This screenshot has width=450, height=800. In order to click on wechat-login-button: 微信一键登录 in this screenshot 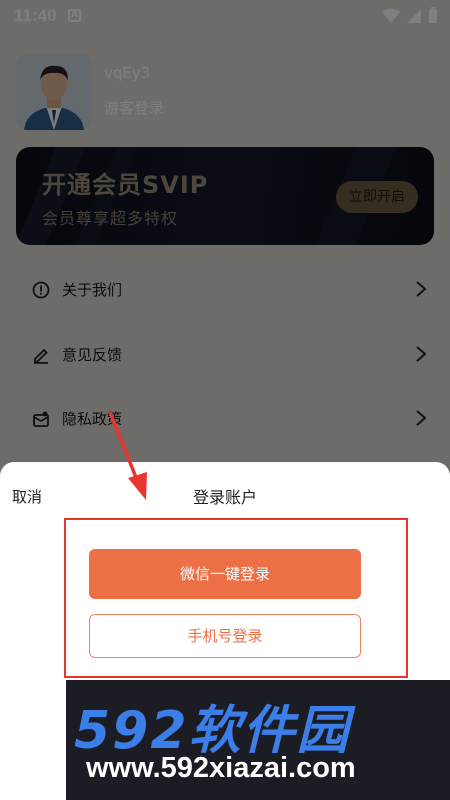, I will do `click(225, 574)`.